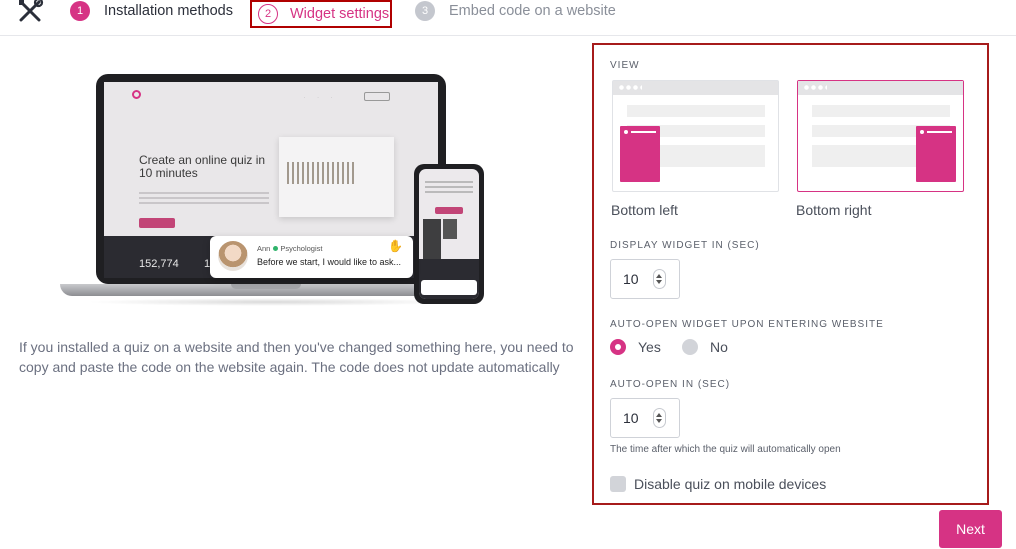 This screenshot has height=549, width=1016. What do you see at coordinates (395, 246) in the screenshot?
I see `waving-hand-icon: ✋` at bounding box center [395, 246].